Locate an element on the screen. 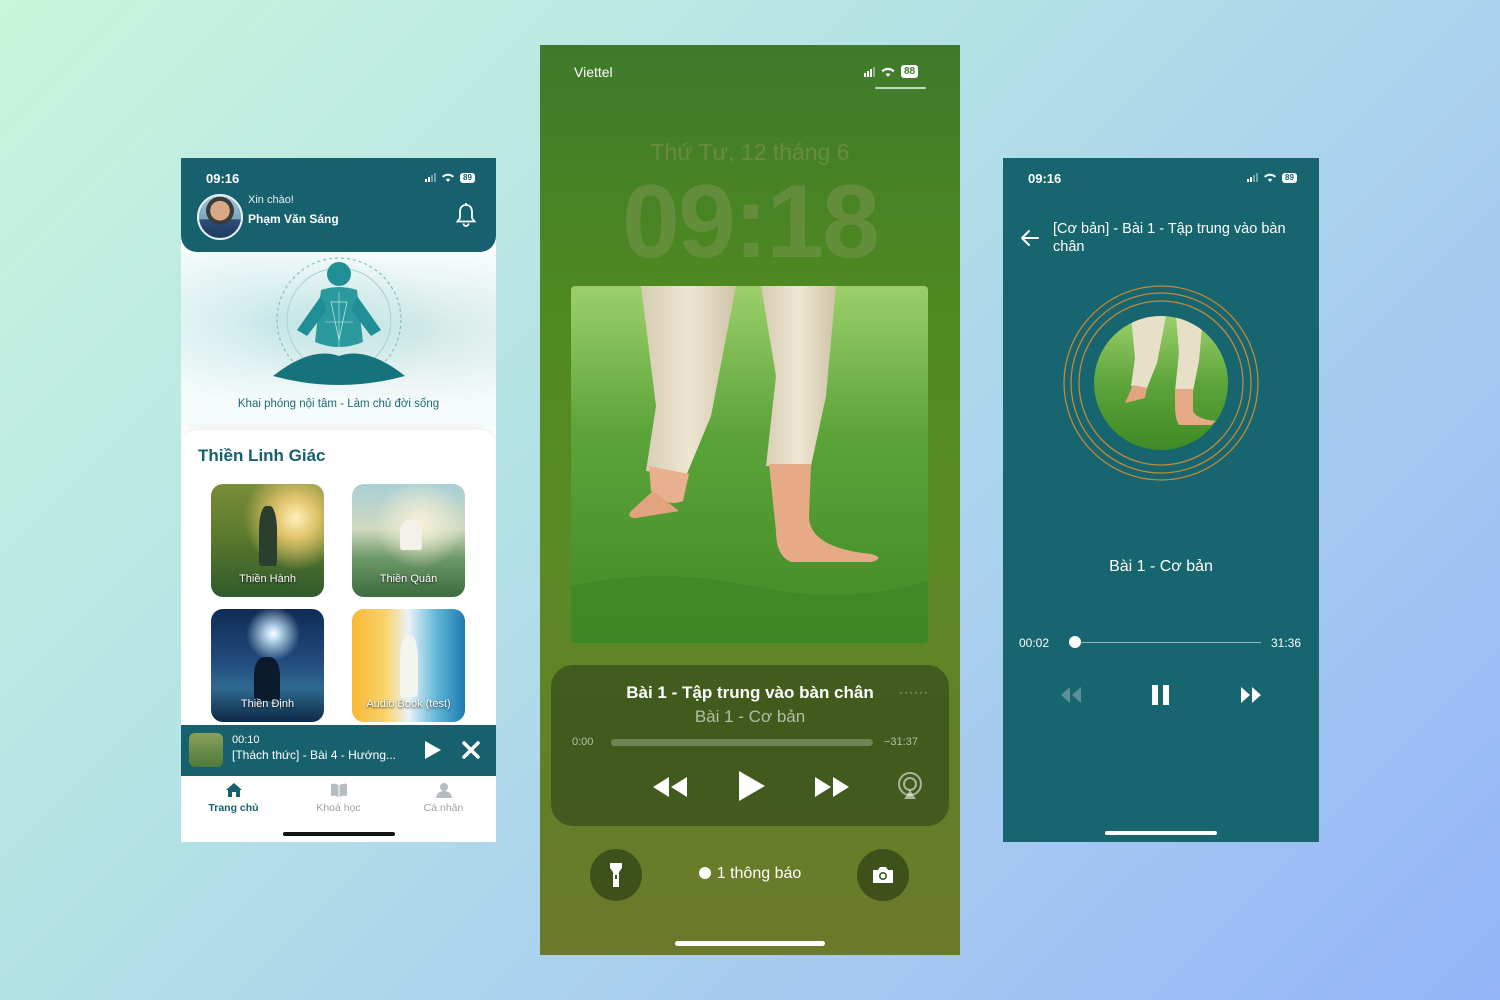 This screenshot has height=1000, width=1500. card-label: Audio Book (test) is located at coordinates (408, 704).